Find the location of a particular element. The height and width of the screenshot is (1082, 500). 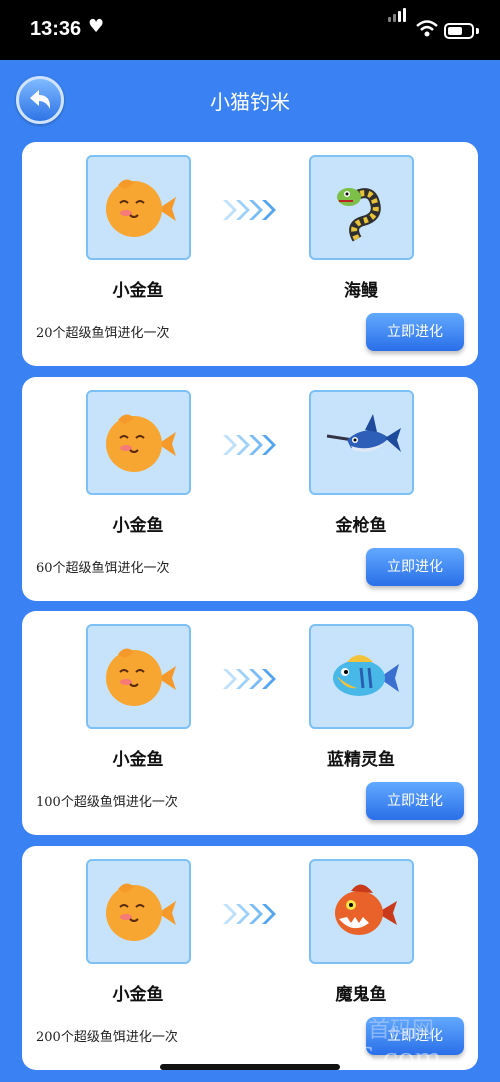

watermark-url: ht.bbs6666.com is located at coordinates (333, 1058).